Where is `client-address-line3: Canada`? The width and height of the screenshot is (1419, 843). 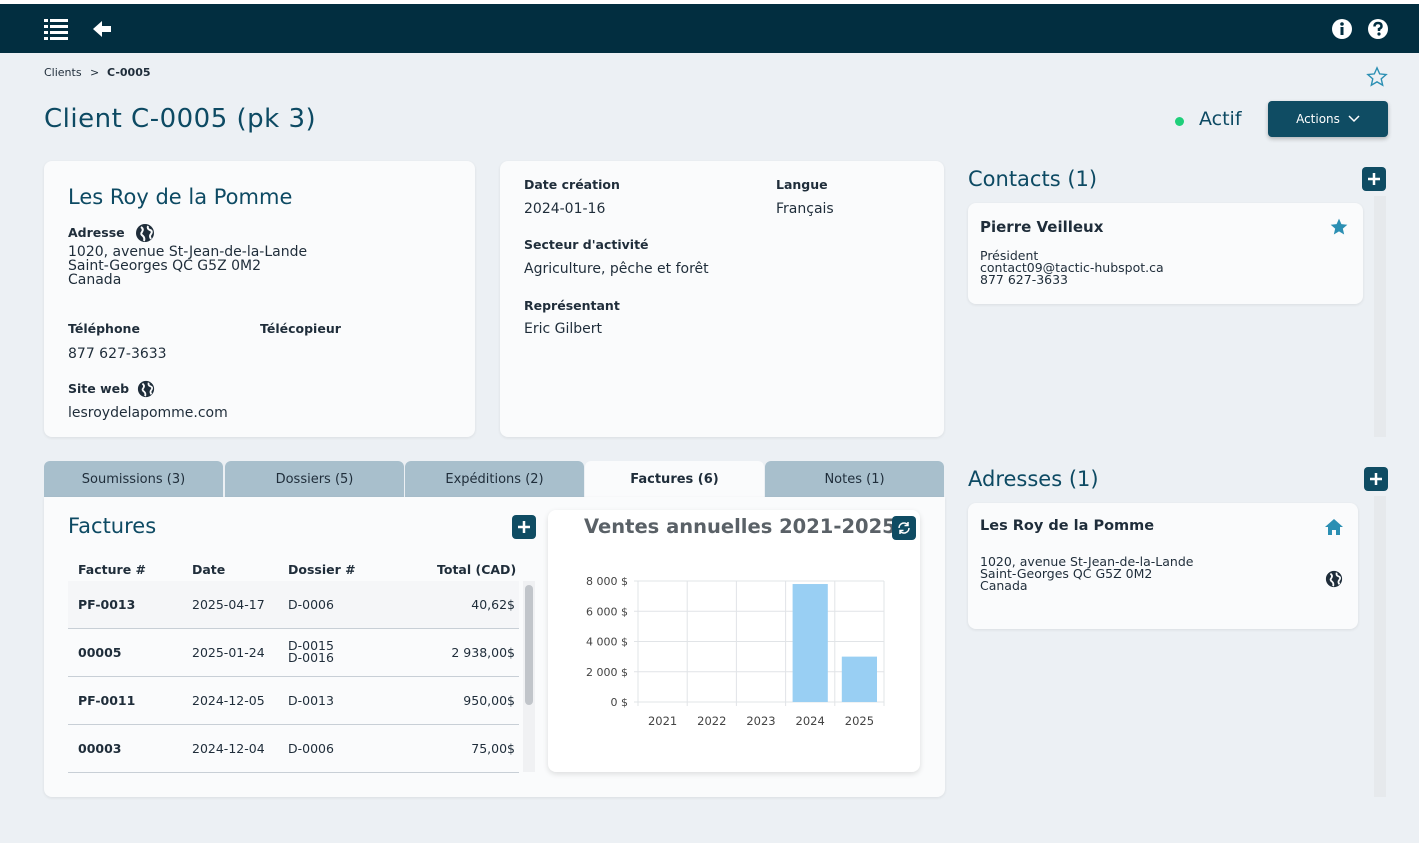 client-address-line3: Canada is located at coordinates (95, 280).